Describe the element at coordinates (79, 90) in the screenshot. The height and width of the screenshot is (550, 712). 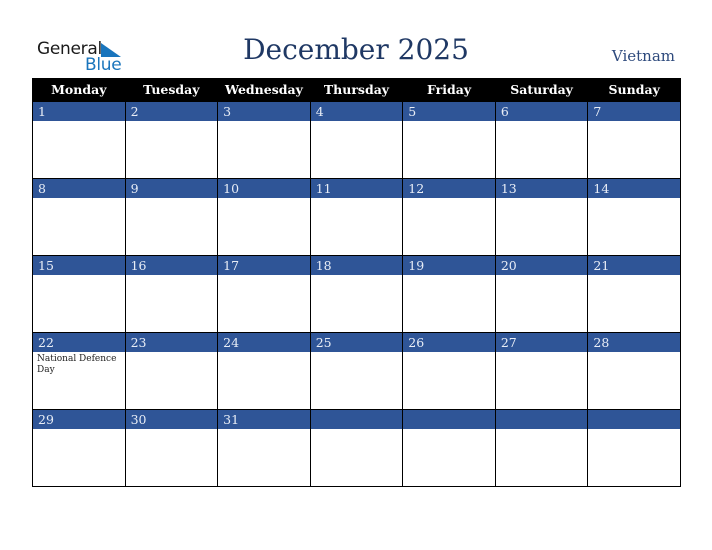
I see `weekday-header: Monday` at that location.